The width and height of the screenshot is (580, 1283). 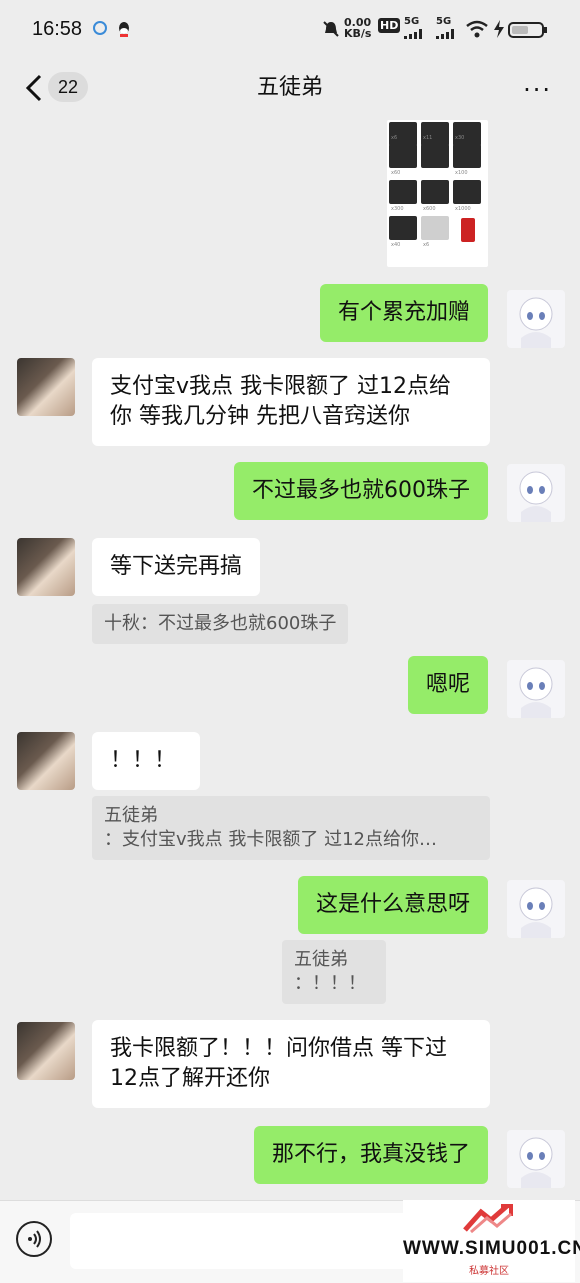 I want to click on image-label: x11, so click(x=428, y=138).